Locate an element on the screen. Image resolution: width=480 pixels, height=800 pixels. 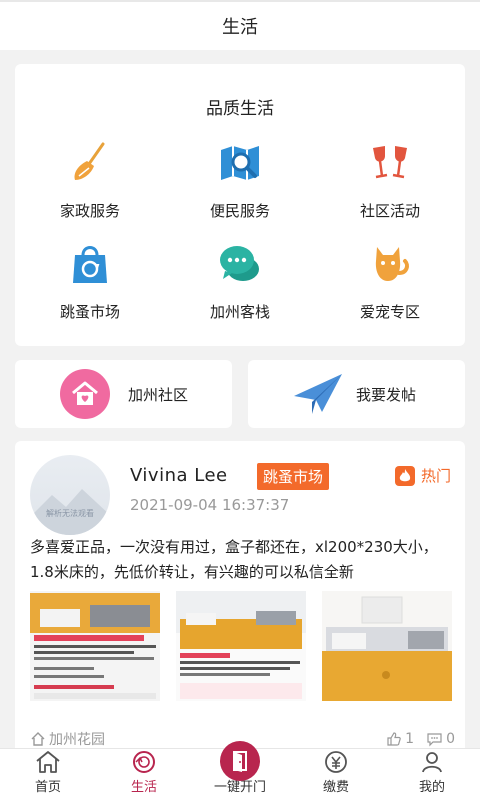
home-outline-icon is located at coordinates (38, 739).